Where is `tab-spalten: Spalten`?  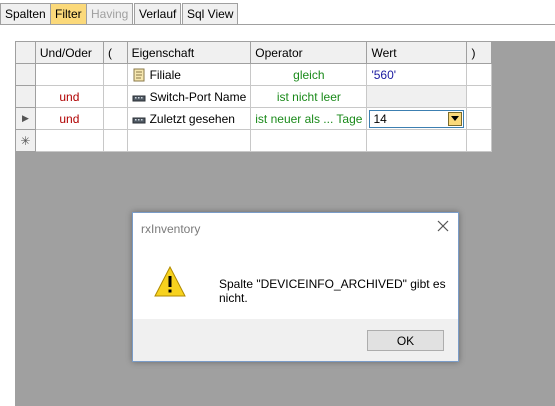 tab-spalten: Spalten is located at coordinates (25, 13).